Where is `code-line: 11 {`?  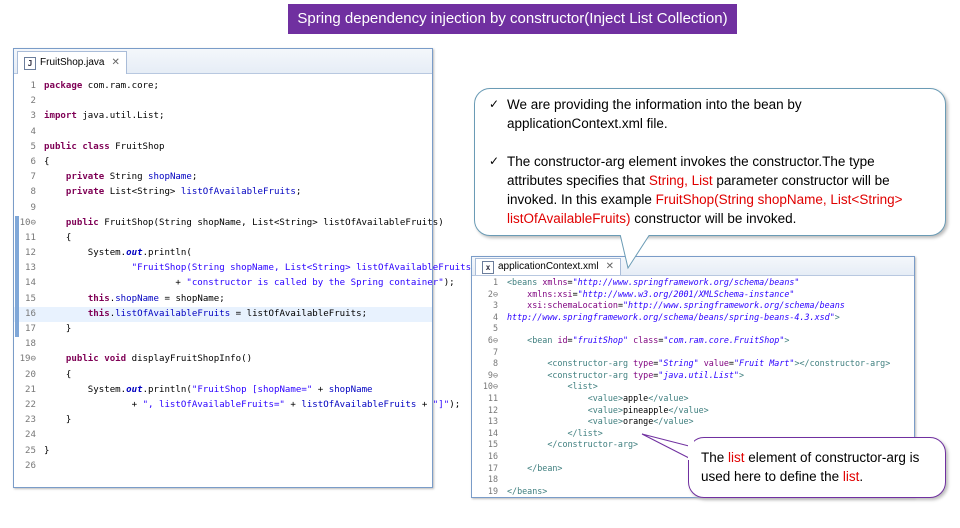
code-line: 11 { is located at coordinates (223, 238).